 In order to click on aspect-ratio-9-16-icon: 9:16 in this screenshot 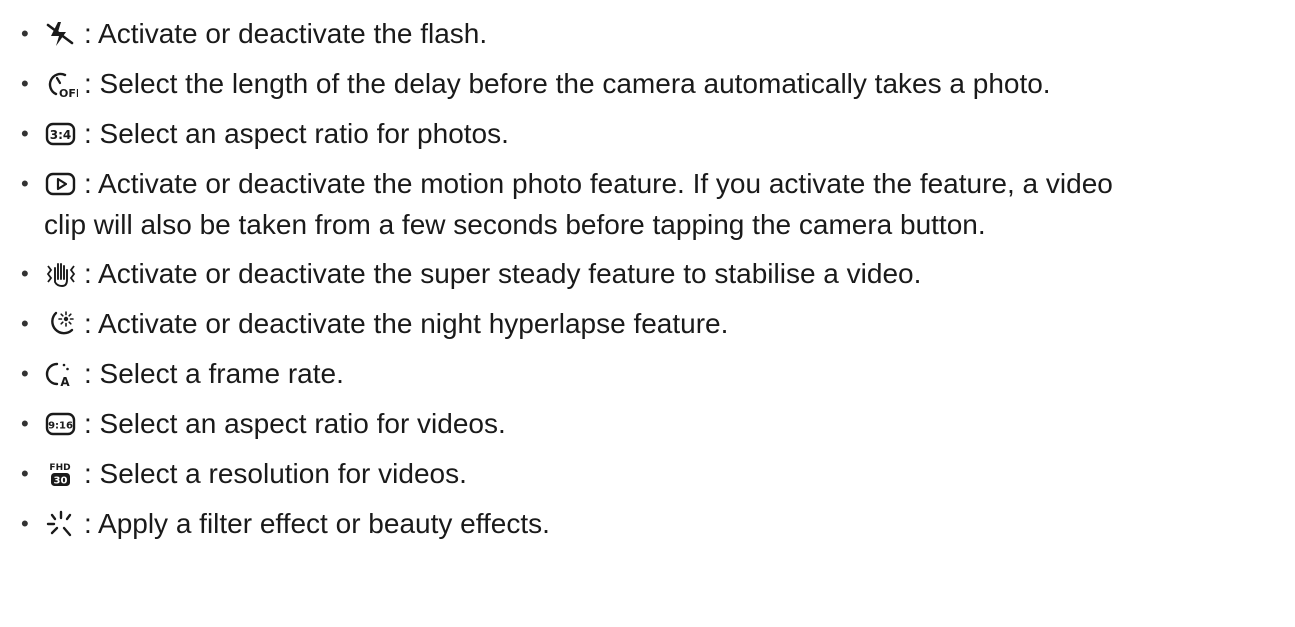, I will do `click(61, 424)`.